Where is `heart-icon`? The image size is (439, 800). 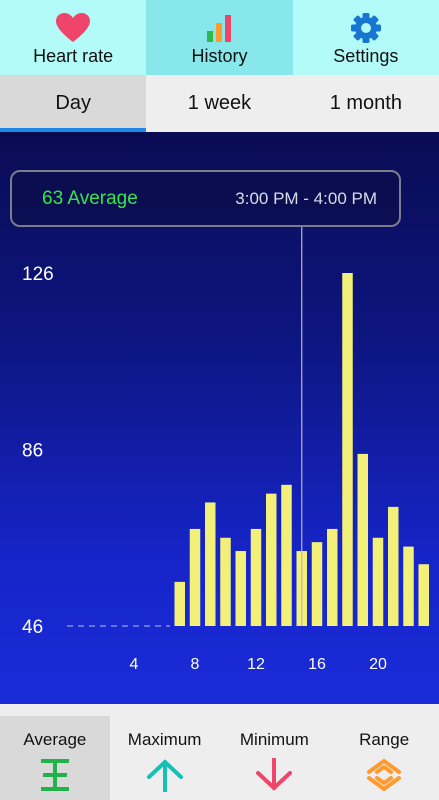
heart-icon is located at coordinates (73, 28).